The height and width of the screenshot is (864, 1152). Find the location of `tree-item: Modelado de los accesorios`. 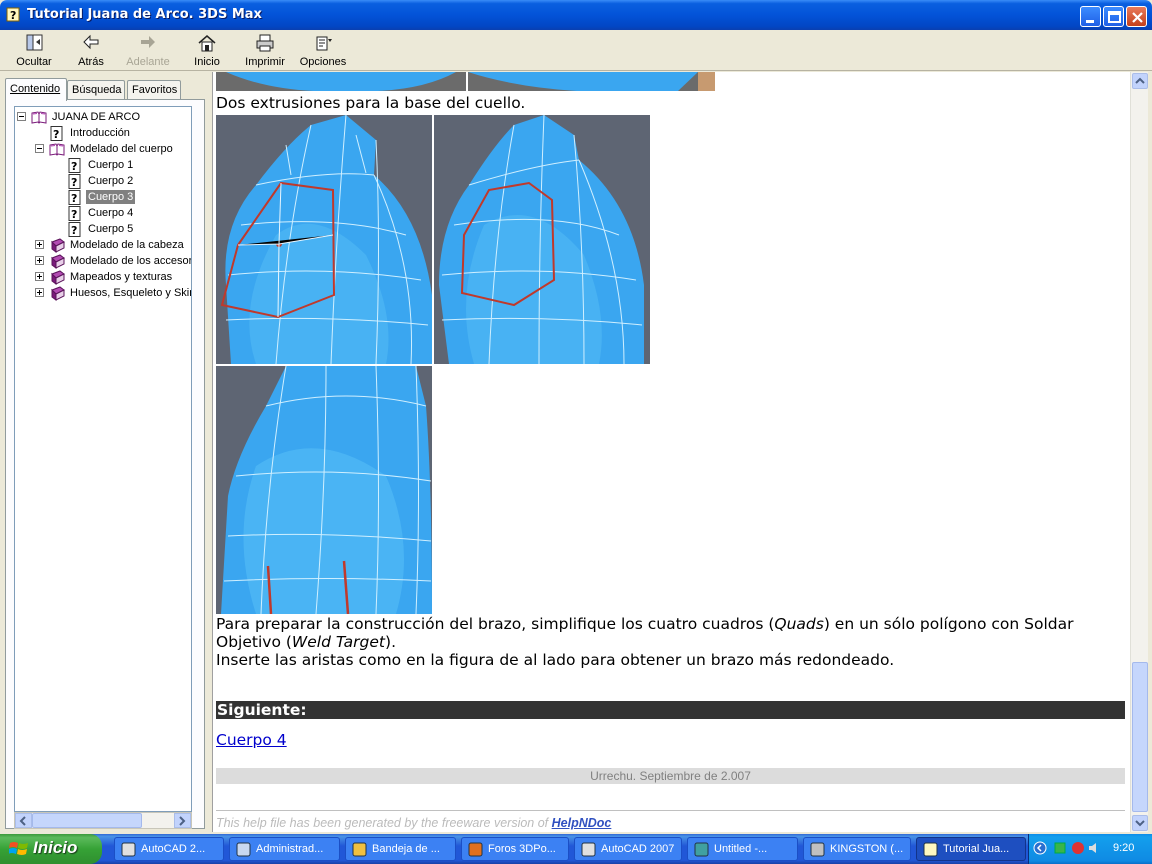

tree-item: Modelado de los accesorios is located at coordinates (113, 261).